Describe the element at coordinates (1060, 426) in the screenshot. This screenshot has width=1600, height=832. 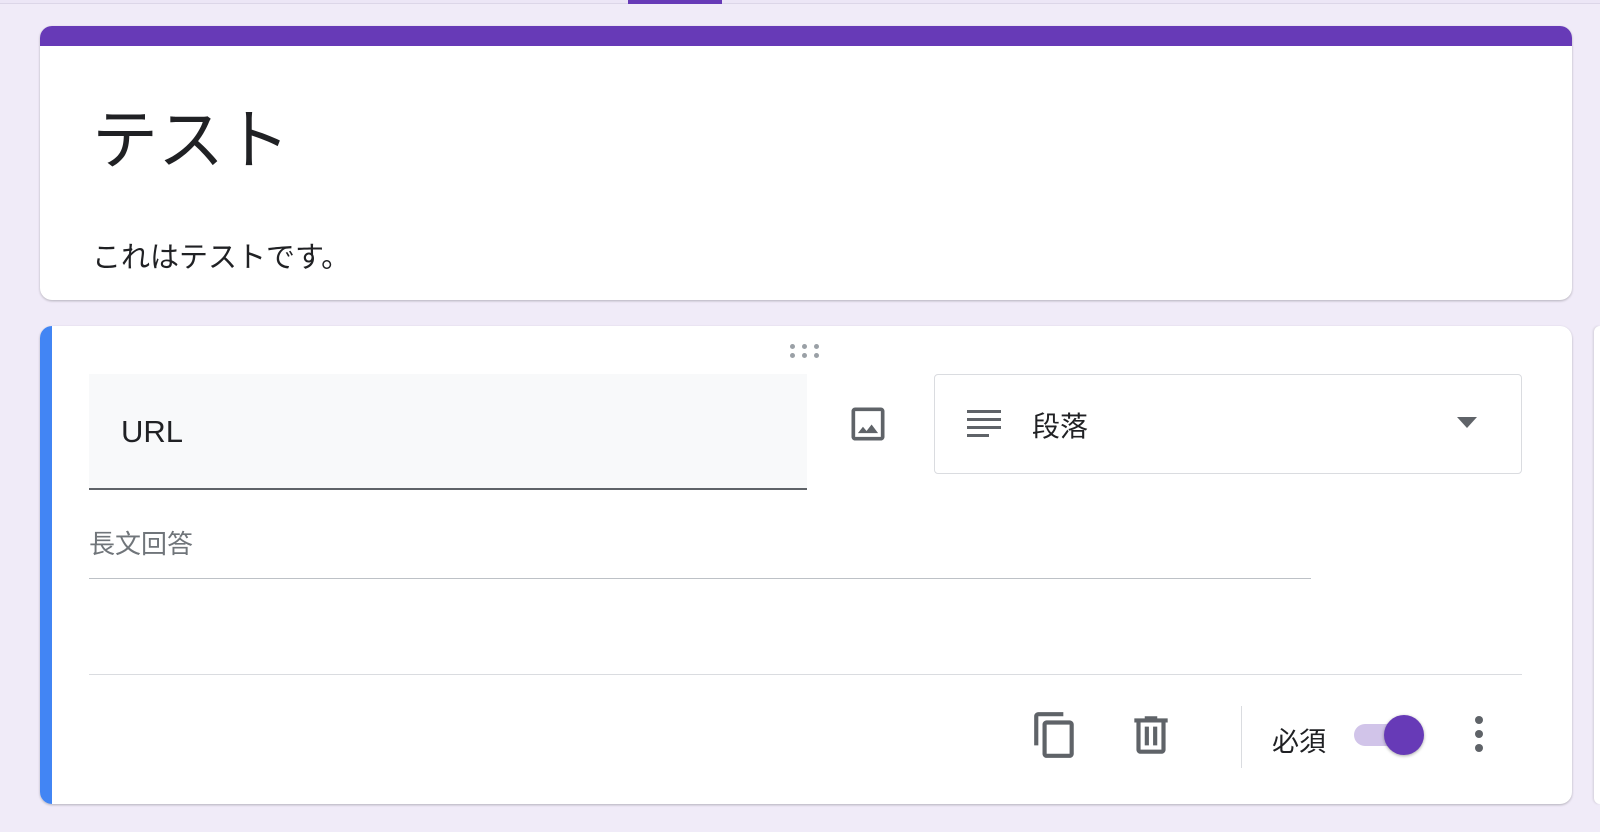
I see `question-type-label: 段落` at that location.